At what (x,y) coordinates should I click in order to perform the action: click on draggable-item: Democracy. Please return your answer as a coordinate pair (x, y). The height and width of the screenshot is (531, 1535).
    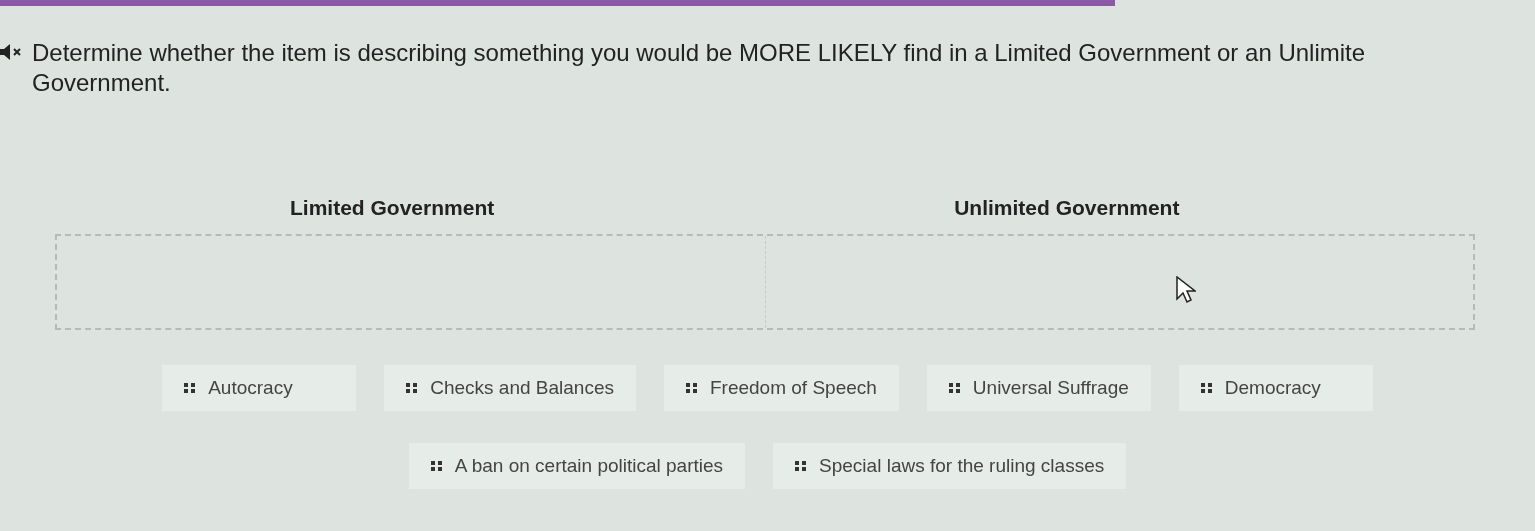
    Looking at the image, I should click on (1275, 388).